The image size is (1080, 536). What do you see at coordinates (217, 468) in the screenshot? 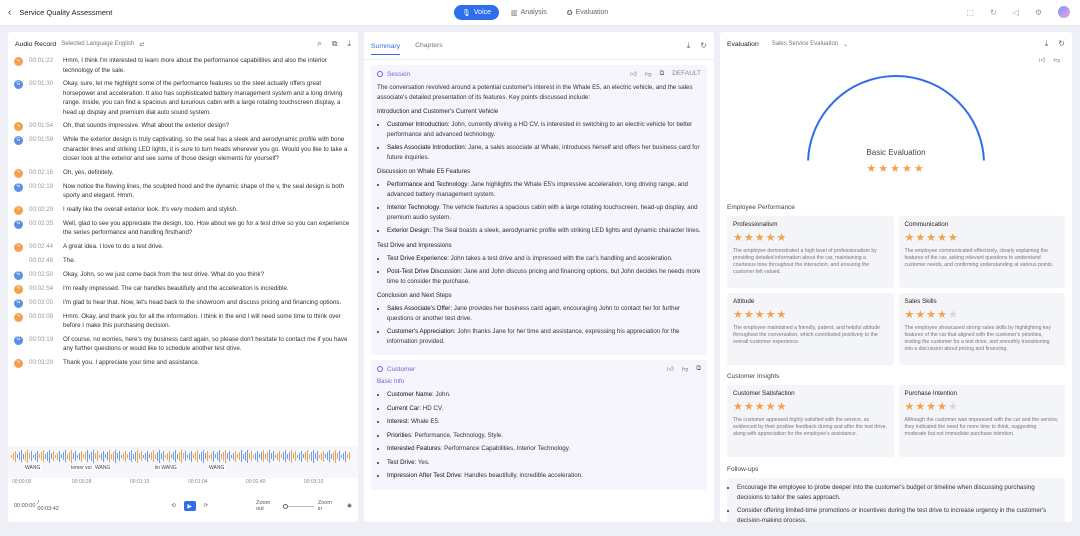
I see `speaker-label: WANG` at bounding box center [217, 468].